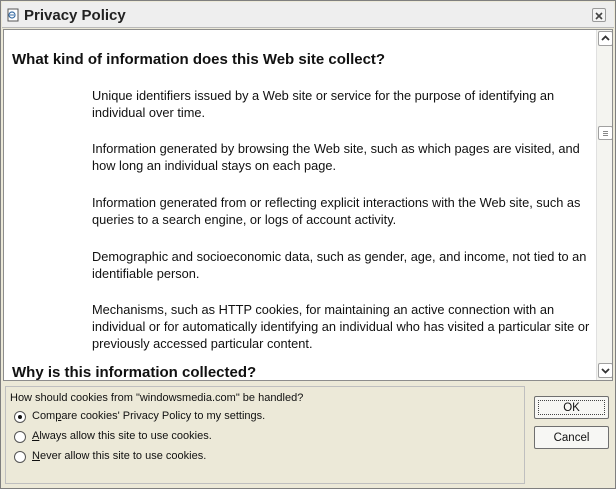 This screenshot has height=489, width=616. I want to click on grip-icon, so click(605, 133).